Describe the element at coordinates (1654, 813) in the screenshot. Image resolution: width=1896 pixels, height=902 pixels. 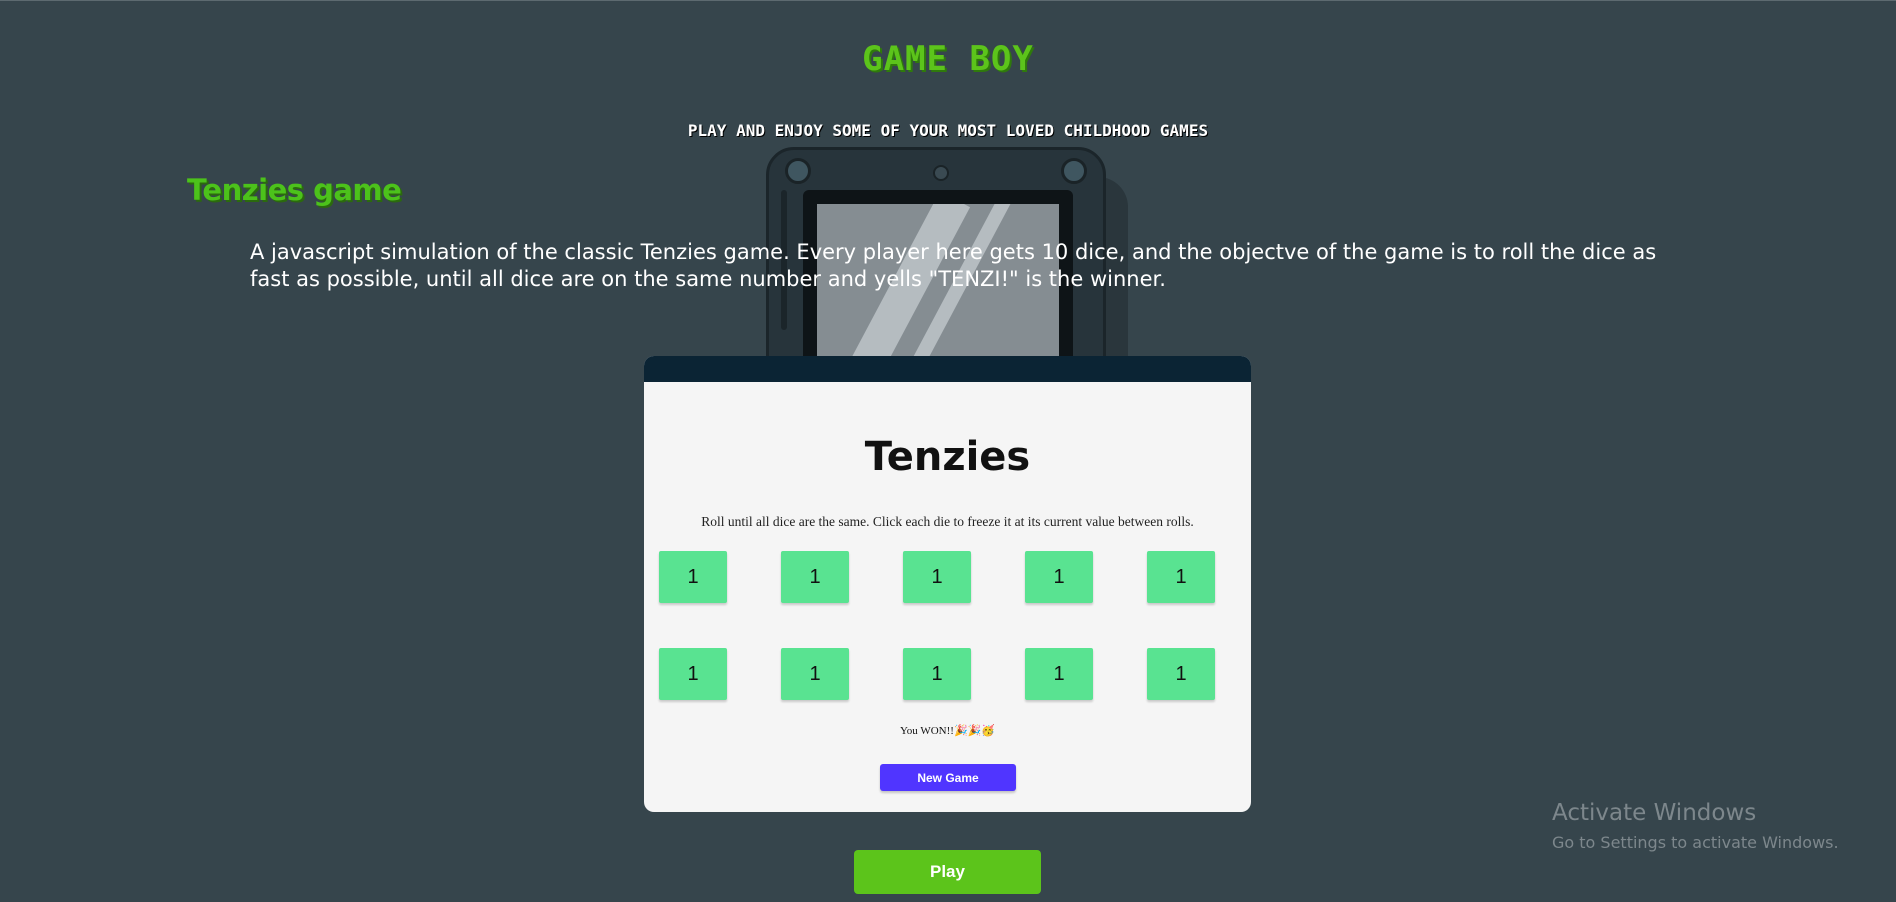
I see `activate-windows-title: Activate Windows` at that location.